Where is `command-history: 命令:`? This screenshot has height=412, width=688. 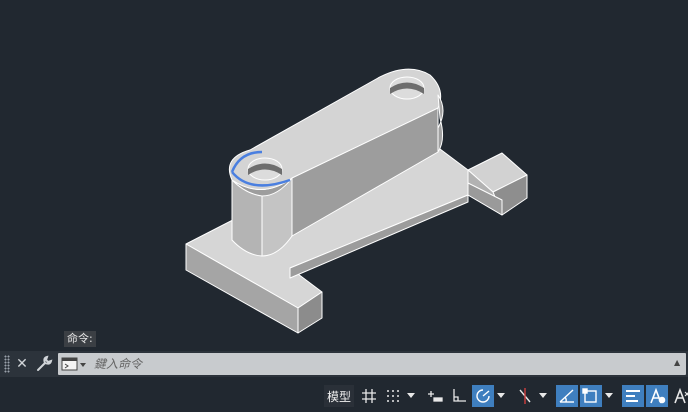
command-history: 命令: is located at coordinates (80, 339).